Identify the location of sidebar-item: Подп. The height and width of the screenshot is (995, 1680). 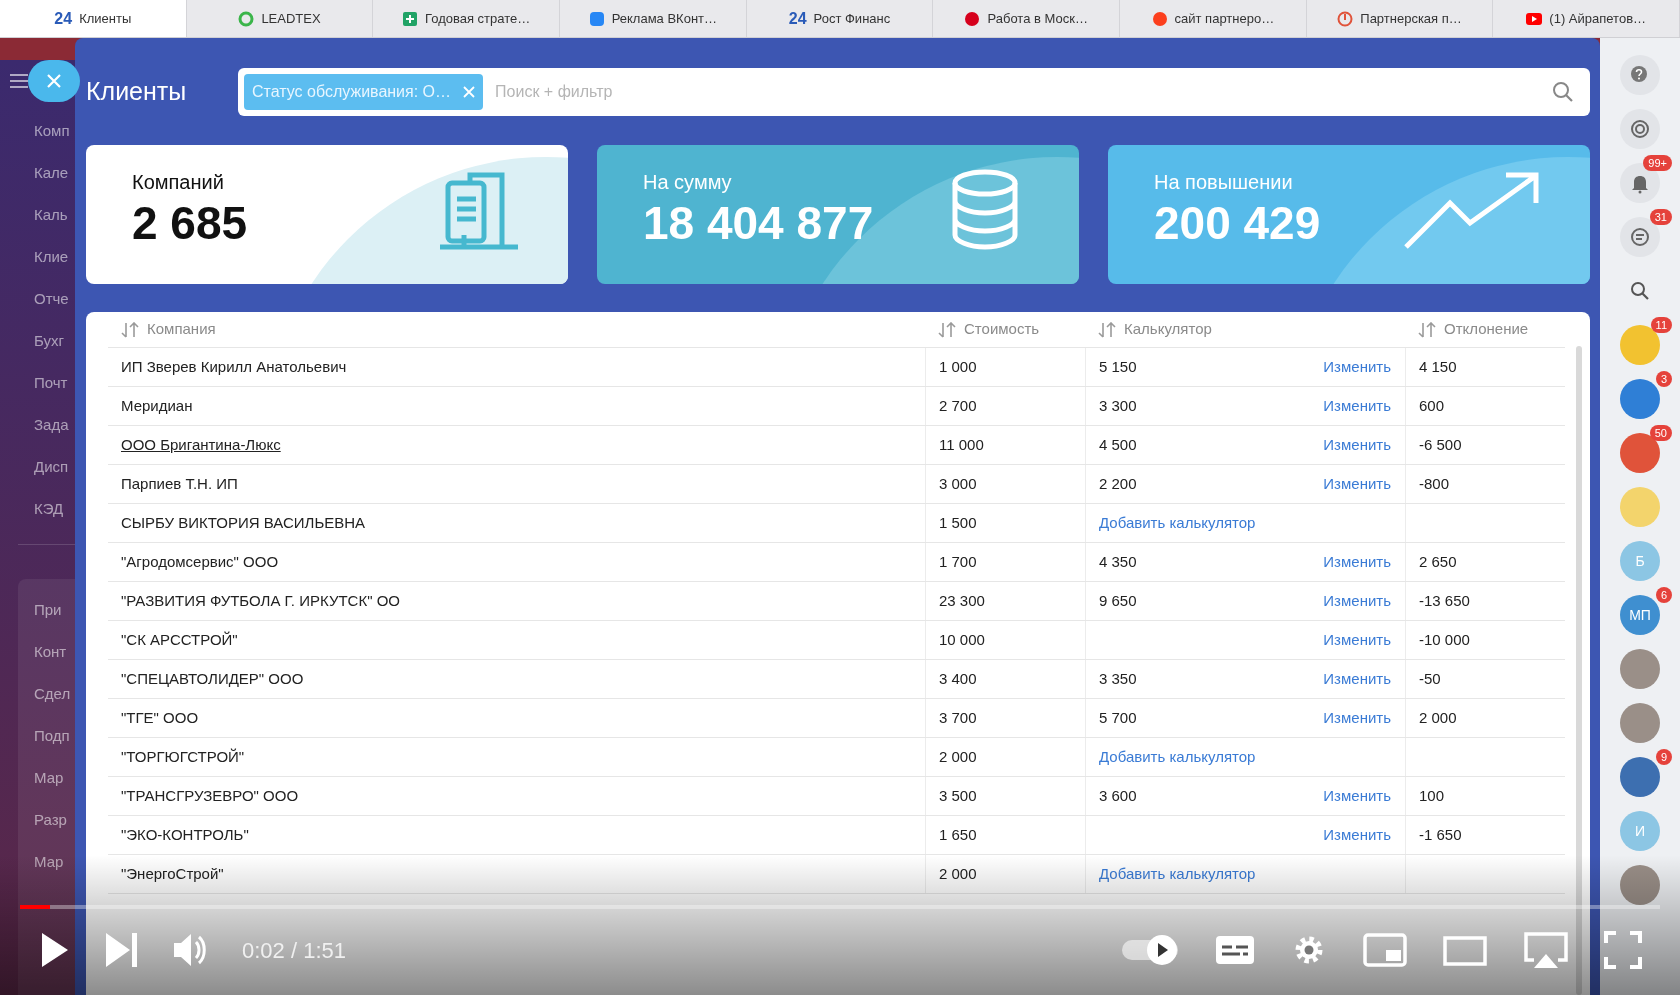
(54, 736).